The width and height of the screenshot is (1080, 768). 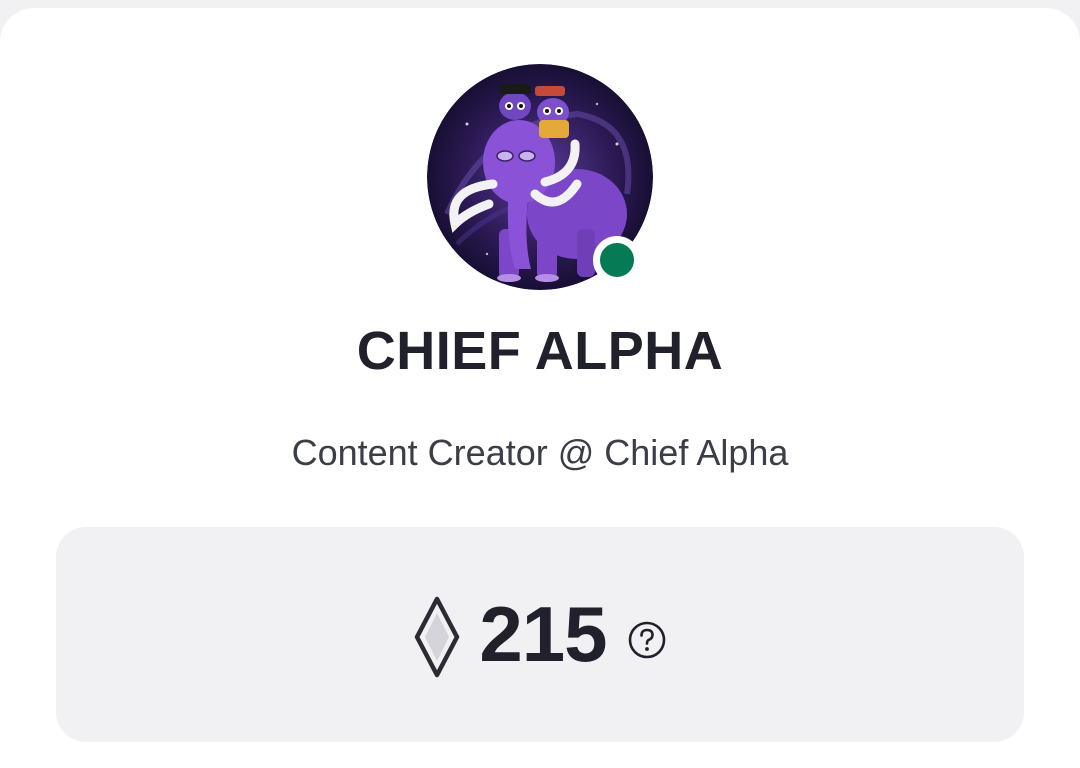 I want to click on question-circle-icon, so click(x=647, y=640).